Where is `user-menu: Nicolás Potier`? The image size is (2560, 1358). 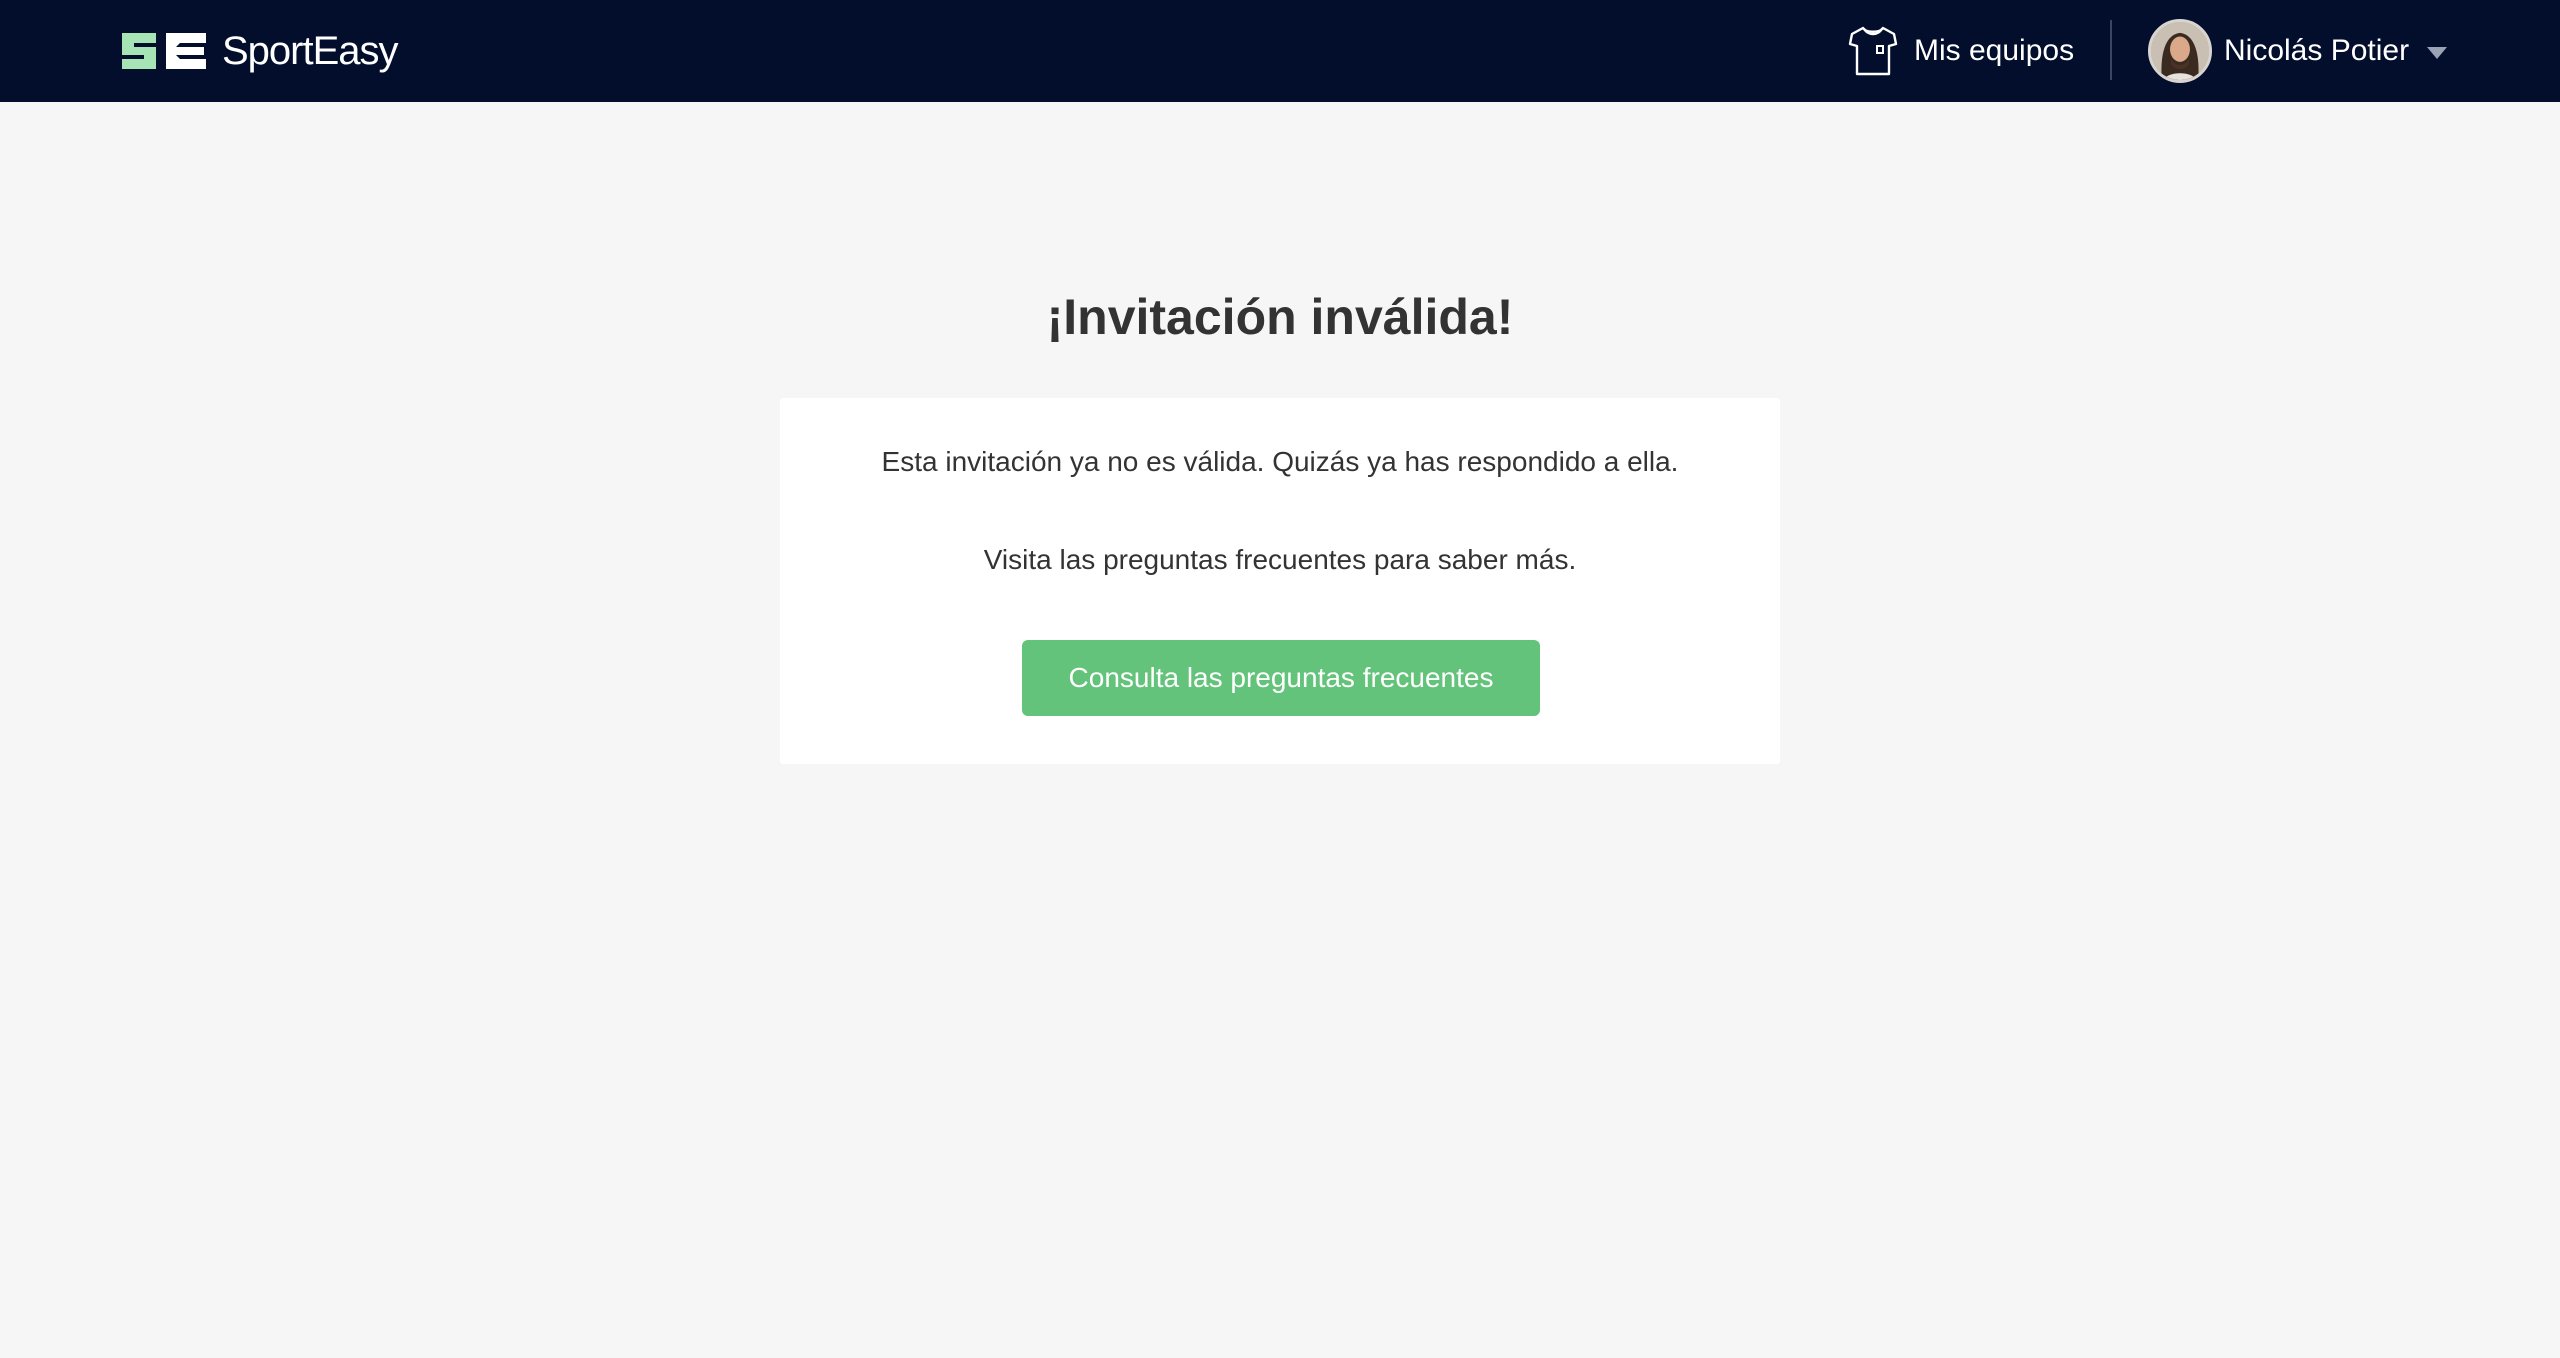
user-menu: Nicolás Potier is located at coordinates (2298, 51).